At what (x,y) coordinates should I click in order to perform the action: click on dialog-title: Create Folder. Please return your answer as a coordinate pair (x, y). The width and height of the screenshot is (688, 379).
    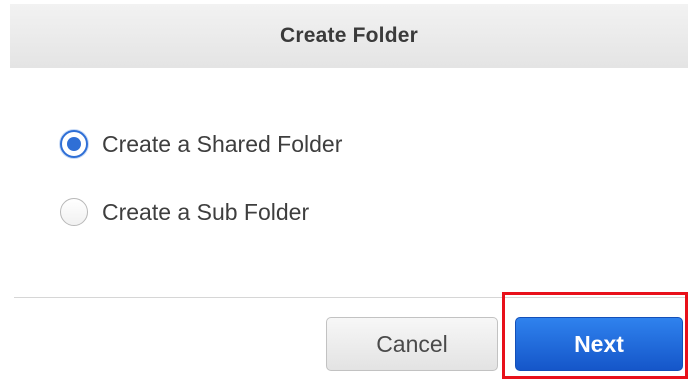
    Looking at the image, I should click on (349, 35).